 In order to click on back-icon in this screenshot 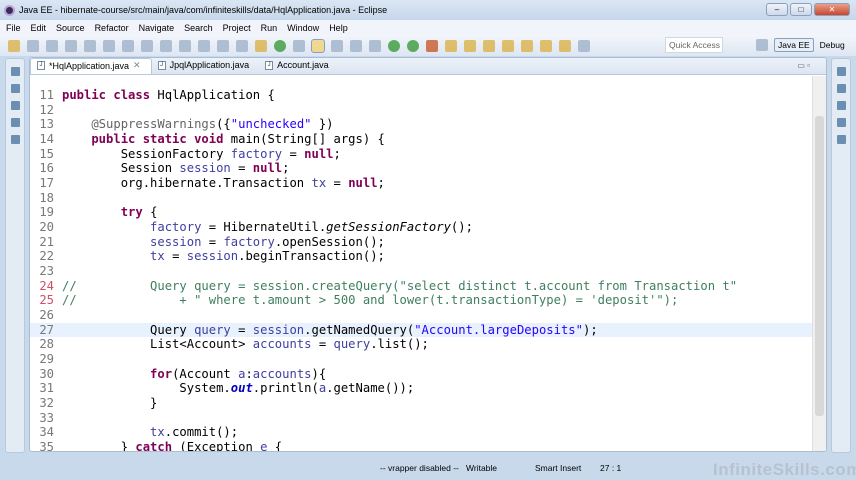, I will do `click(565, 45)`.